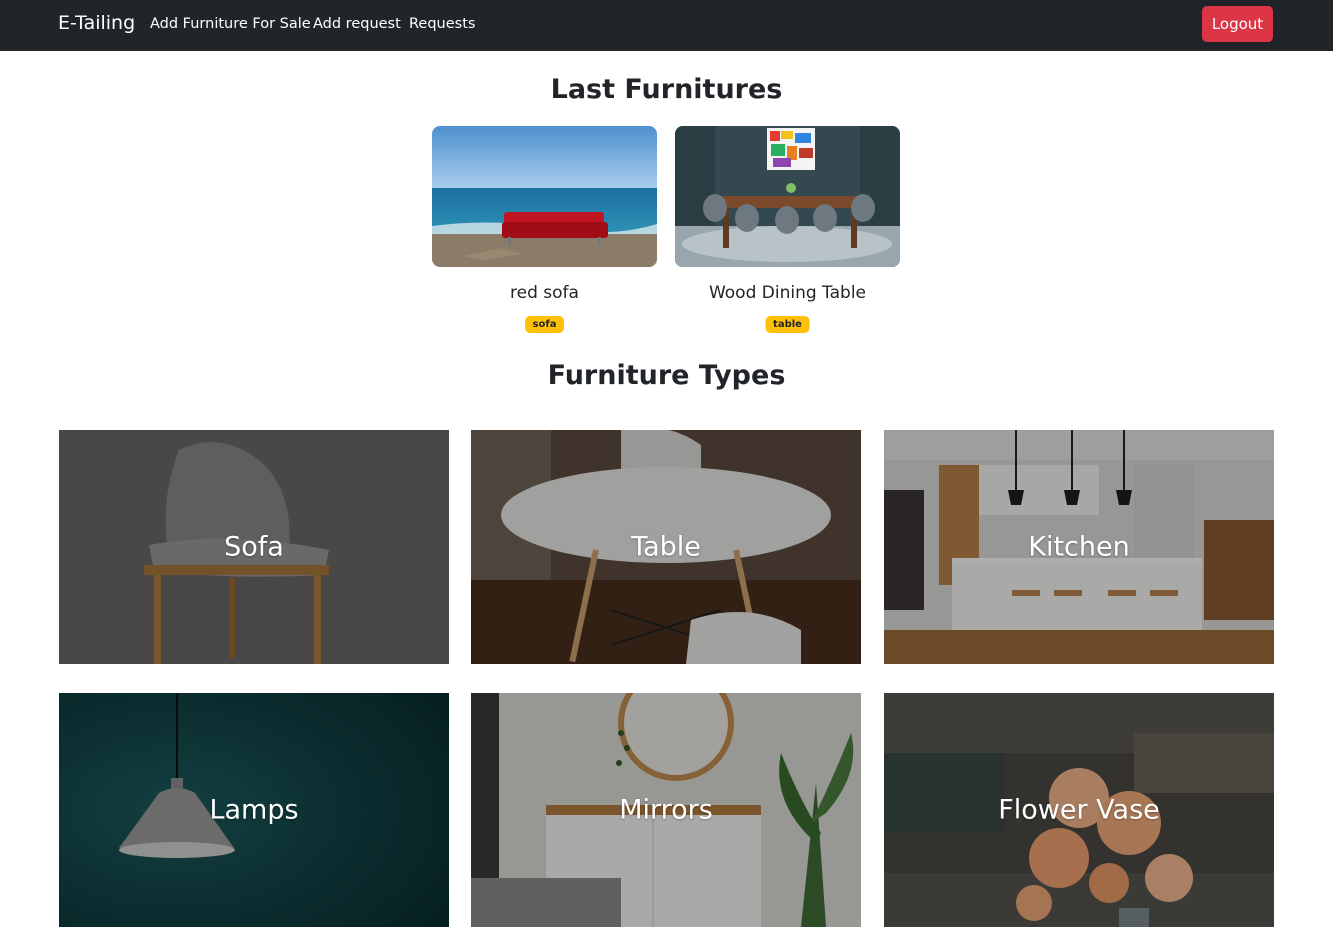 This screenshot has width=1333, height=939. I want to click on nav-link-add-furniture: Add Furniture For Sale, so click(230, 24).